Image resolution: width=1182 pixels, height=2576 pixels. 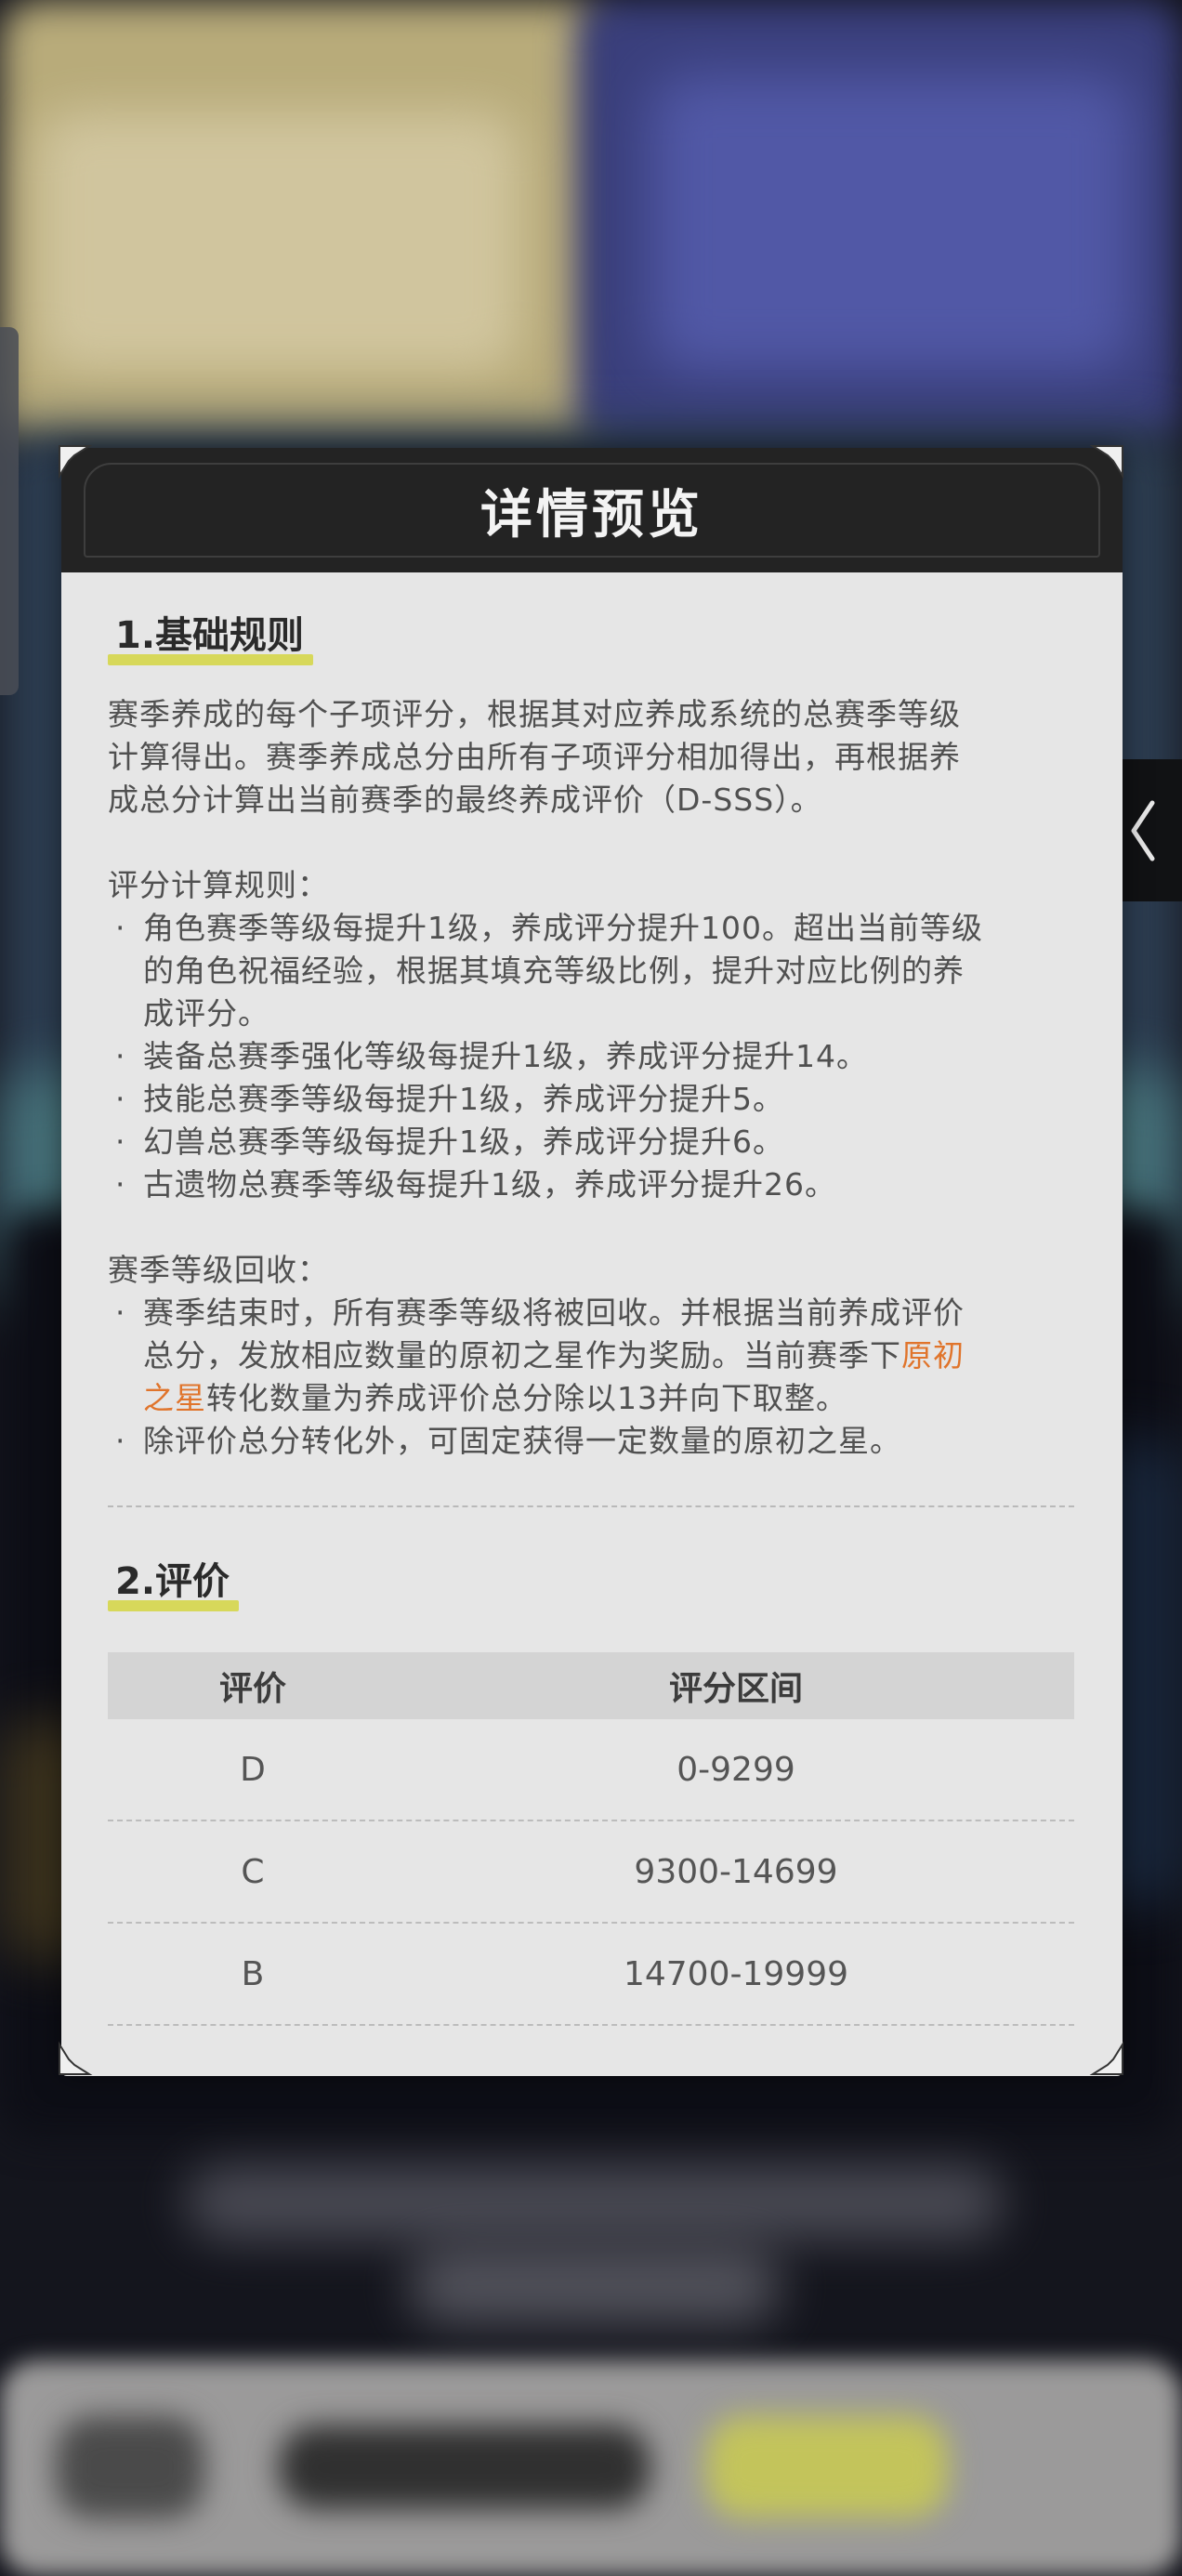 I want to click on grade-cell: D, so click(x=253, y=1769).